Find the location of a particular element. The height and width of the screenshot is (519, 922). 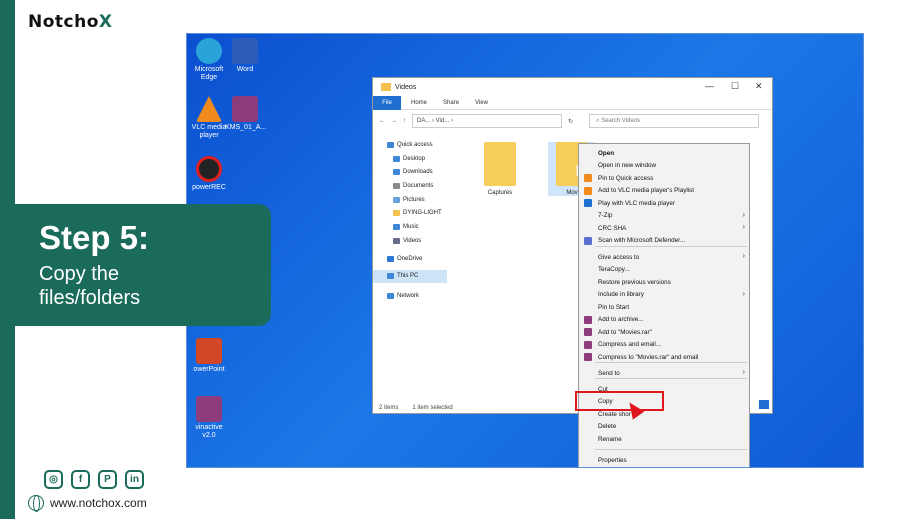

nav-item: Videos is located at coordinates (407, 241).